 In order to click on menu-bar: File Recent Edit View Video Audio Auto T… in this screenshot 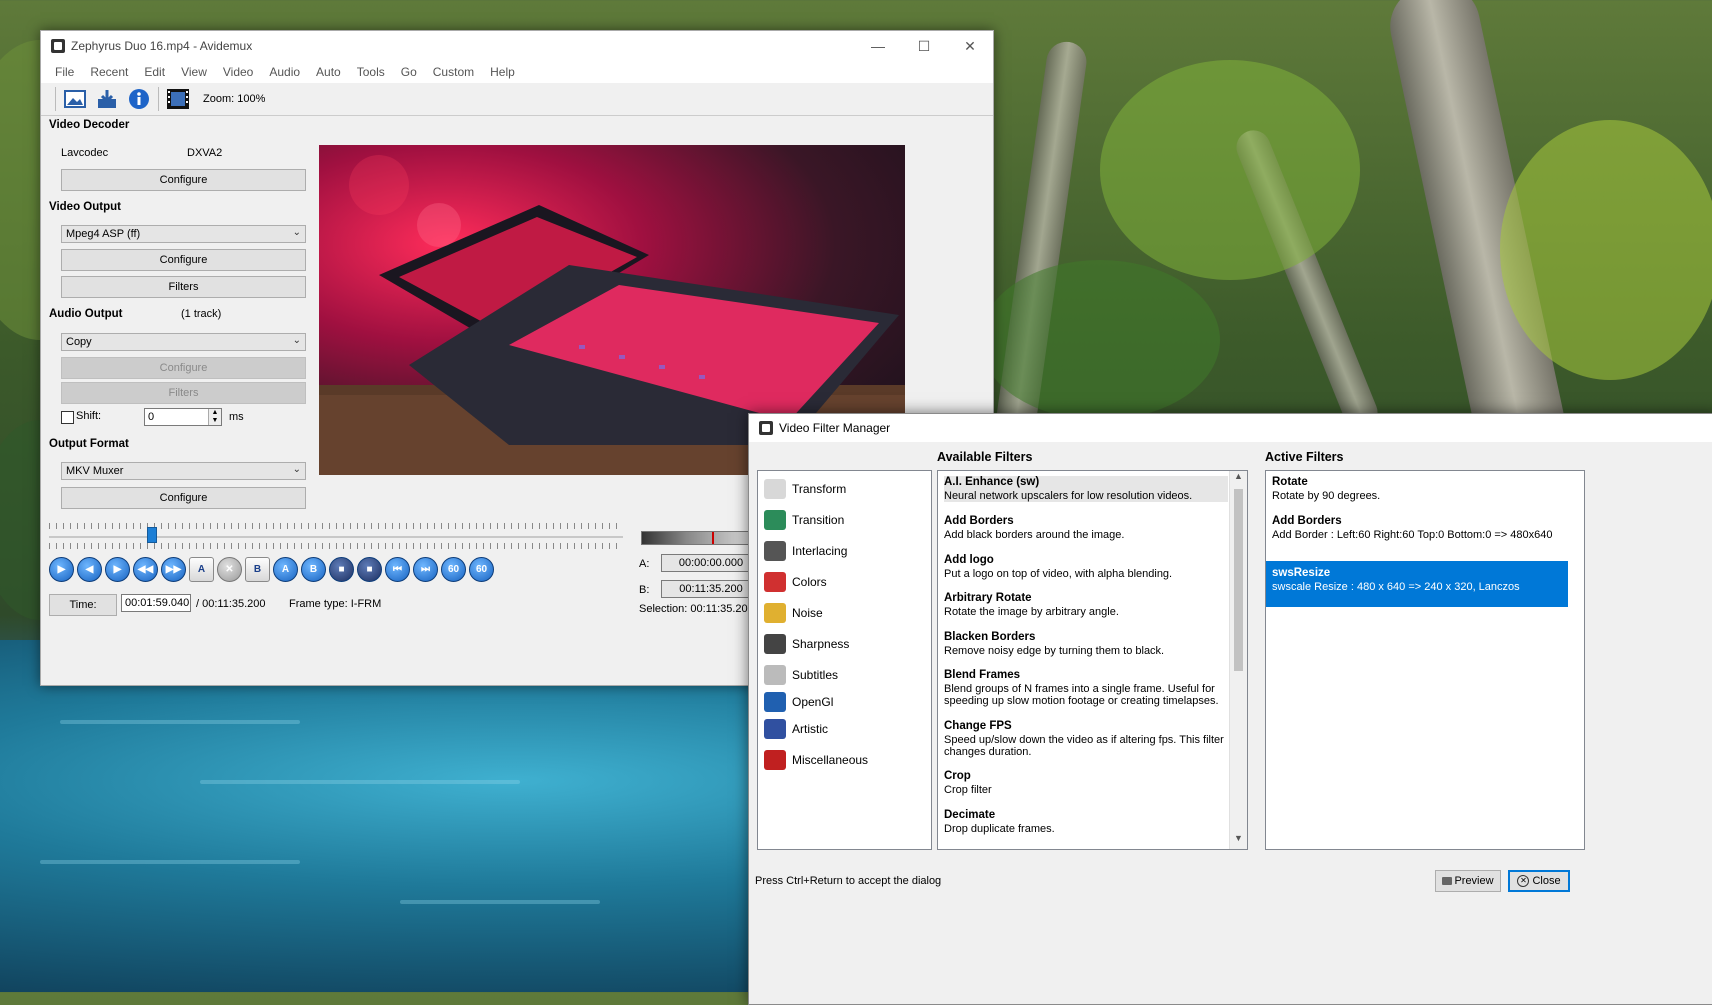, I will do `click(517, 72)`.